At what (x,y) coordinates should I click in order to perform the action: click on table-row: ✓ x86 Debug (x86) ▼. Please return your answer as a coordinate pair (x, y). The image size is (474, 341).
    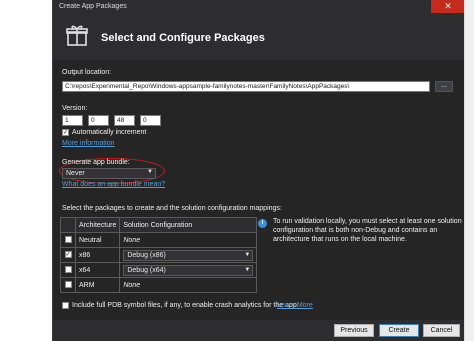
    Looking at the image, I should click on (159, 255).